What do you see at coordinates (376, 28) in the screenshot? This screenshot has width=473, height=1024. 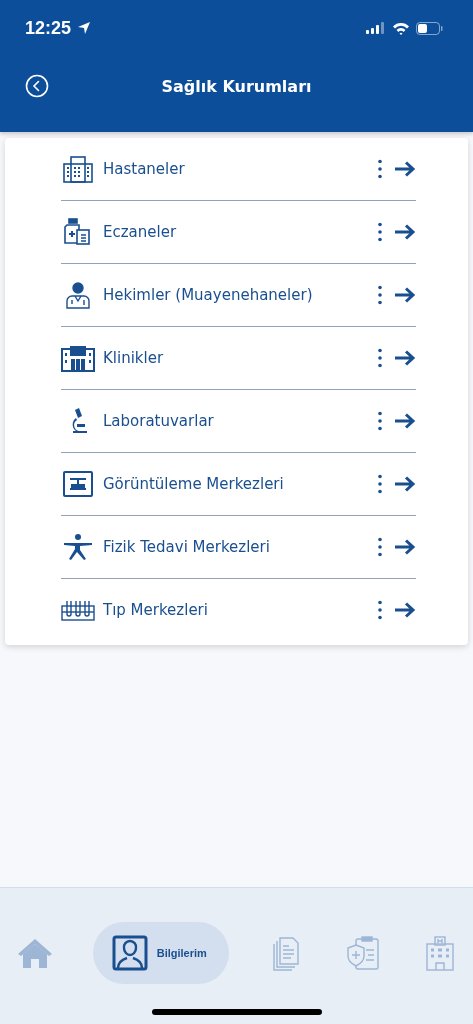 I see `signal-icon` at bounding box center [376, 28].